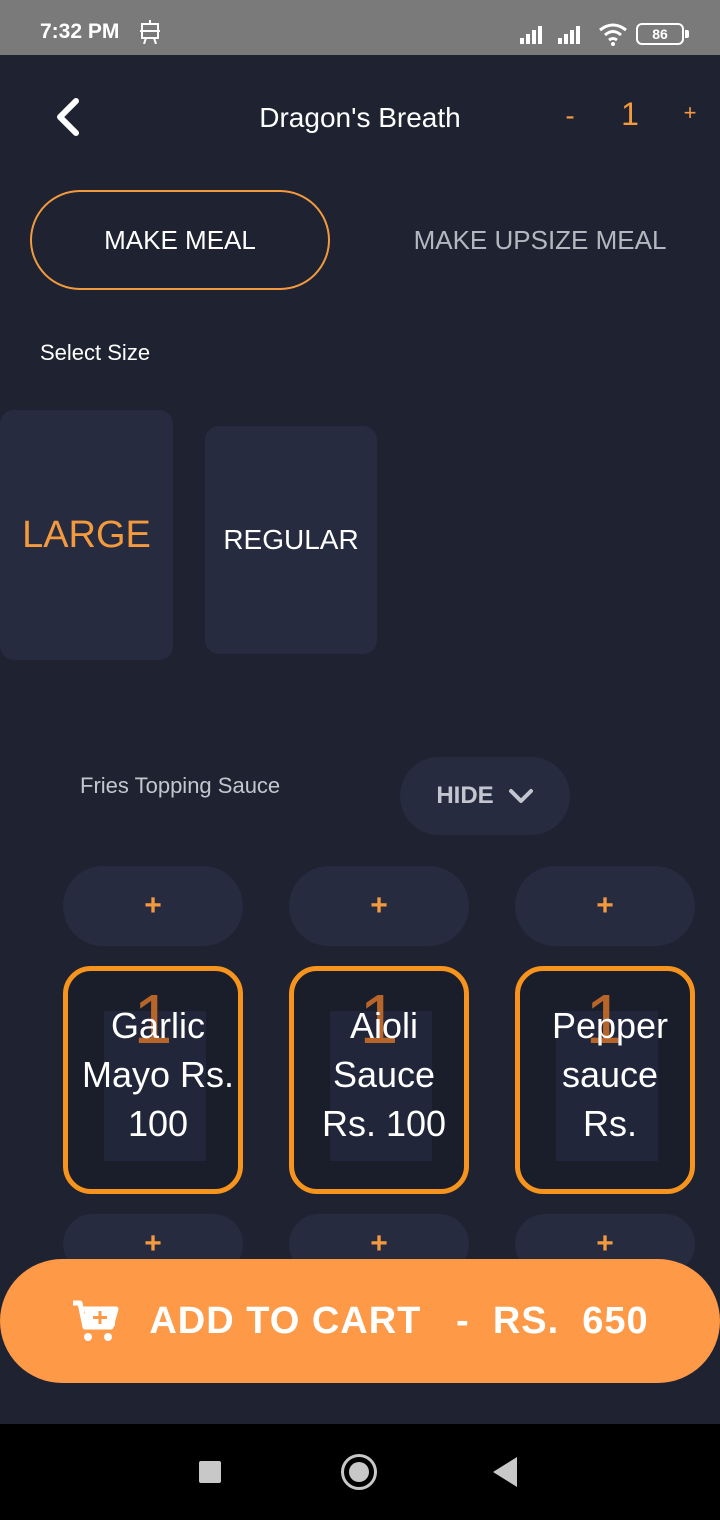  Describe the element at coordinates (150, 32) in the screenshot. I see `screen-record-icon` at that location.